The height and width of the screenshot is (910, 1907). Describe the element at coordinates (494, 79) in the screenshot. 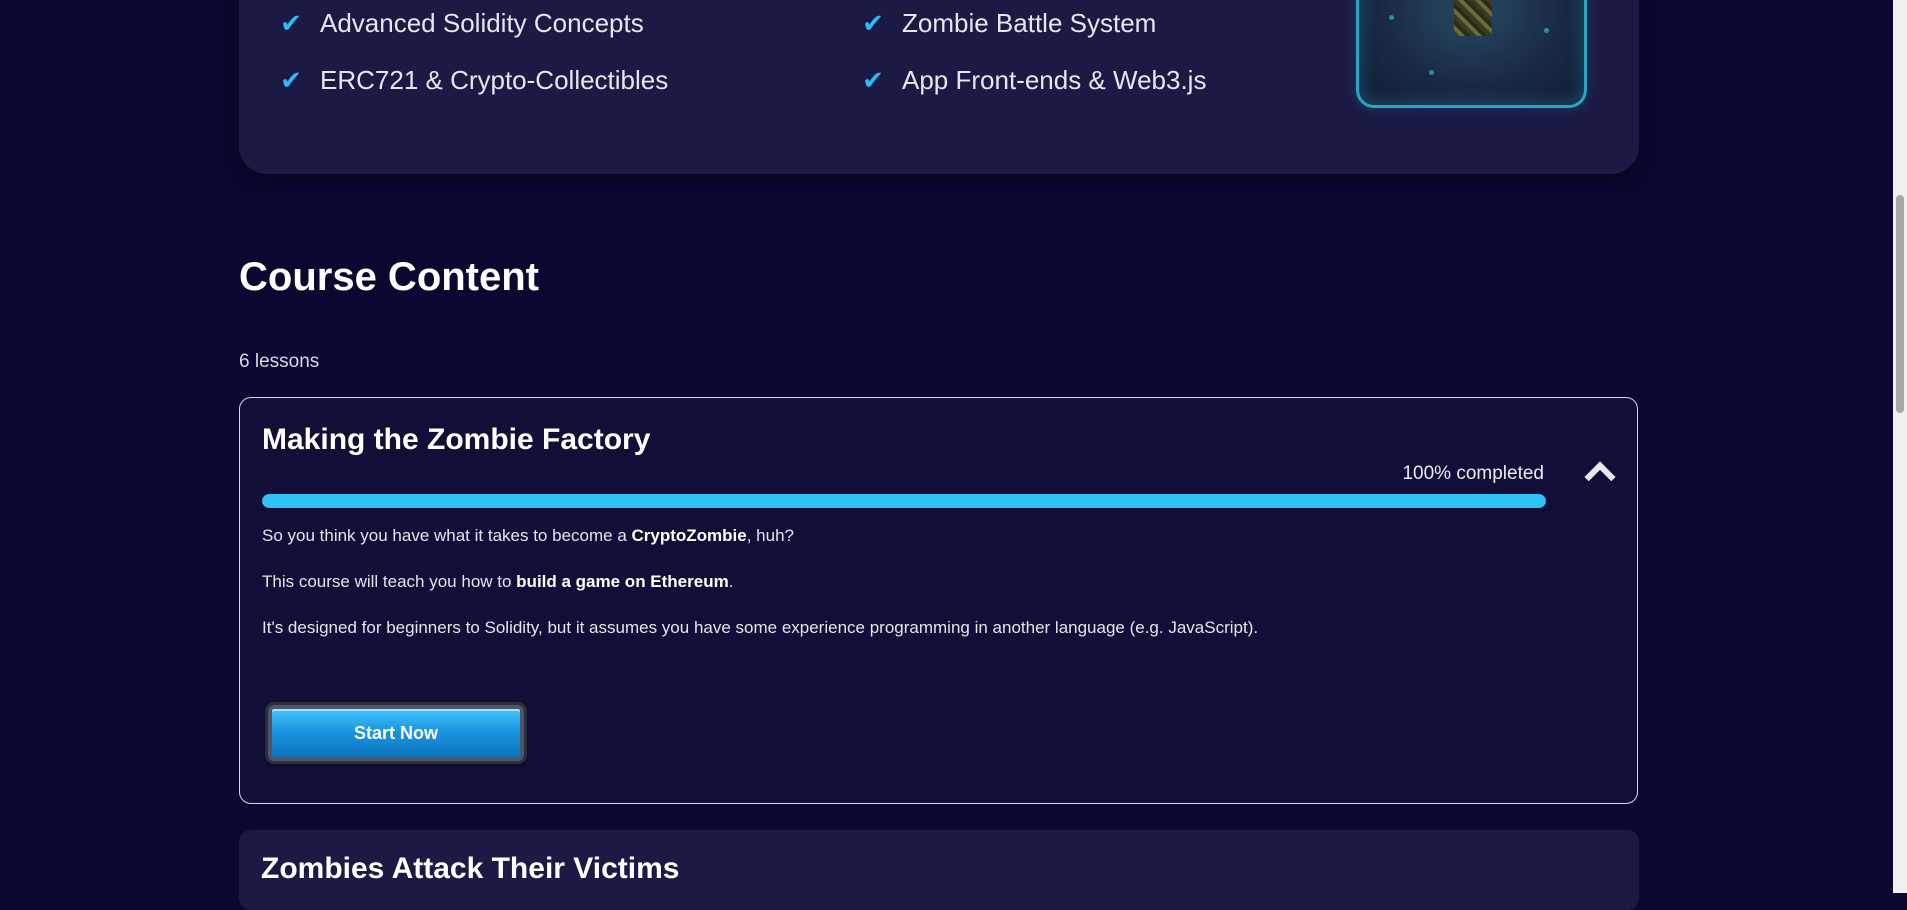

I see `feature-label: ERC721 & Crypto-Collectibles` at that location.